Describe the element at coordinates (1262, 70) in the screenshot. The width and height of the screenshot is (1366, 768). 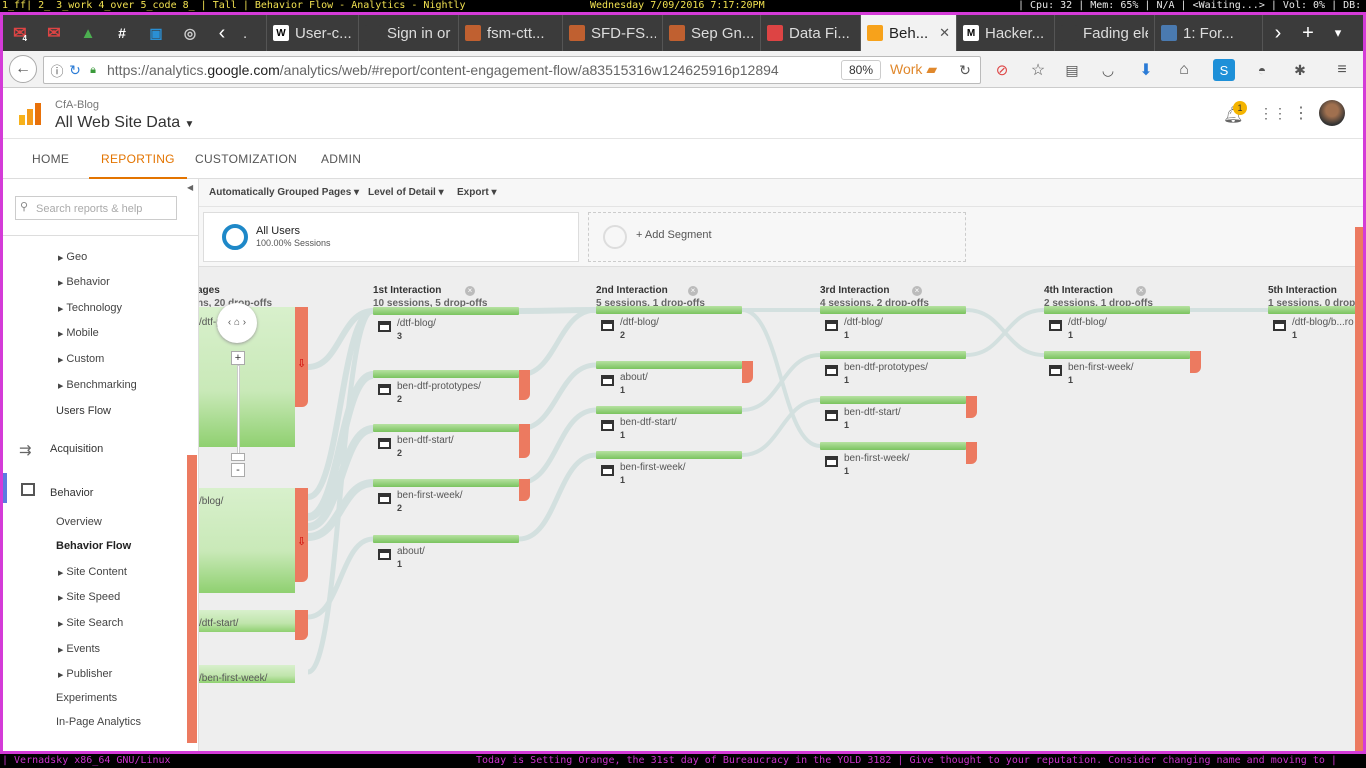
I see `incognito-icon: ◓` at that location.